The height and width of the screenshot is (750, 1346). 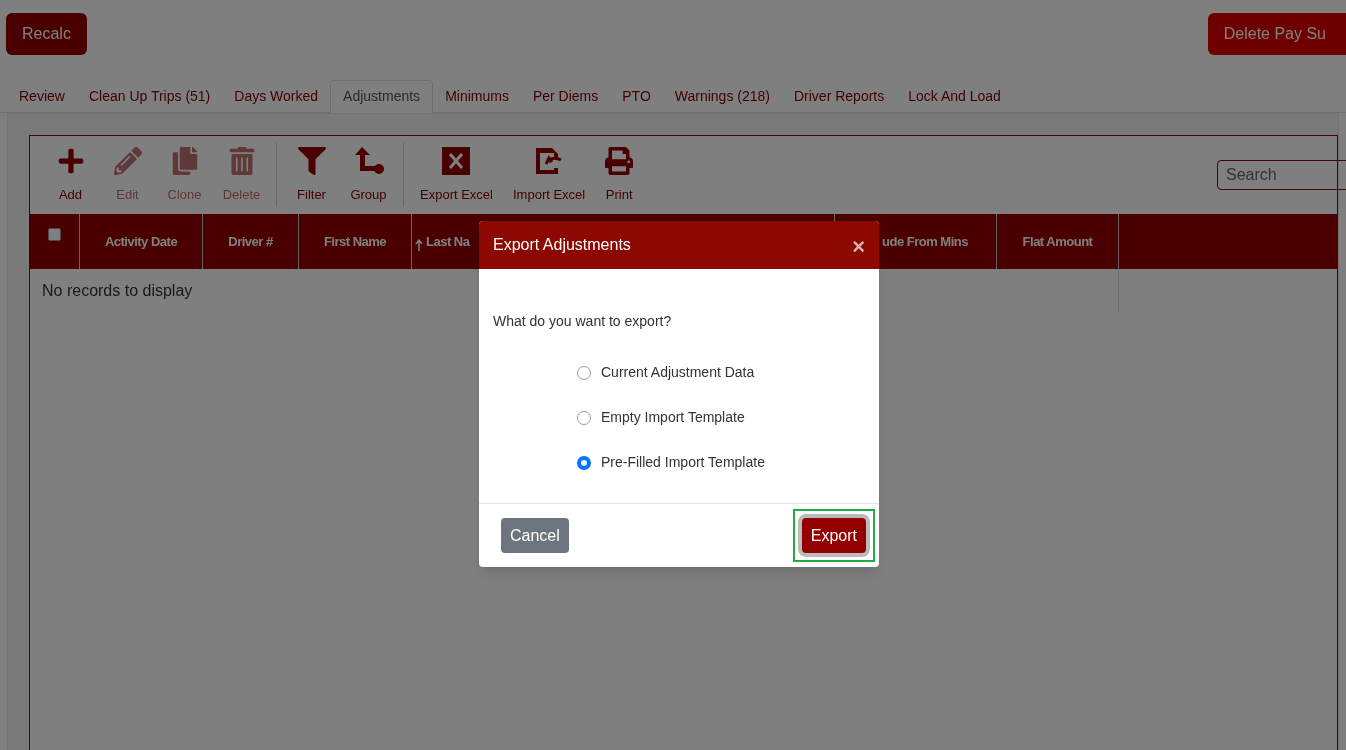 What do you see at coordinates (721, 372) in the screenshot?
I see `radio-option: Current Adjustment Data` at bounding box center [721, 372].